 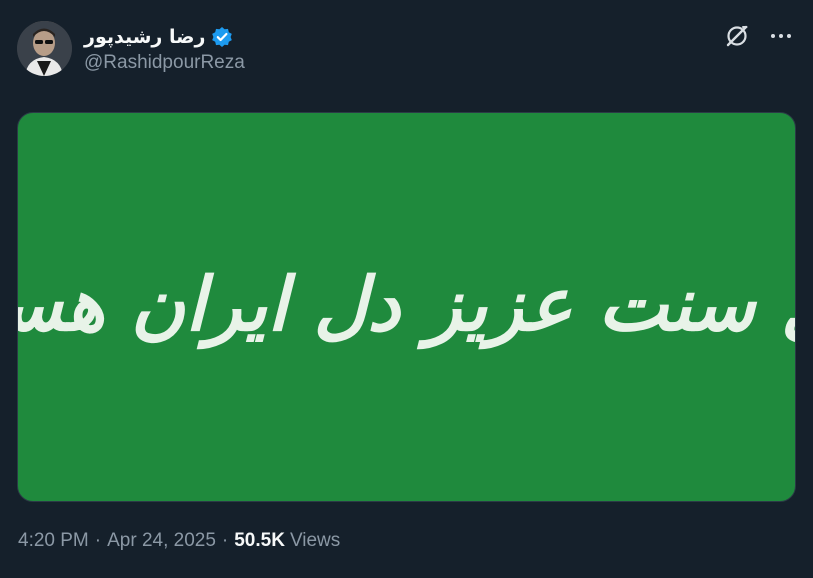 What do you see at coordinates (161, 541) in the screenshot?
I see `tweet-date: Apr 24, 2025` at bounding box center [161, 541].